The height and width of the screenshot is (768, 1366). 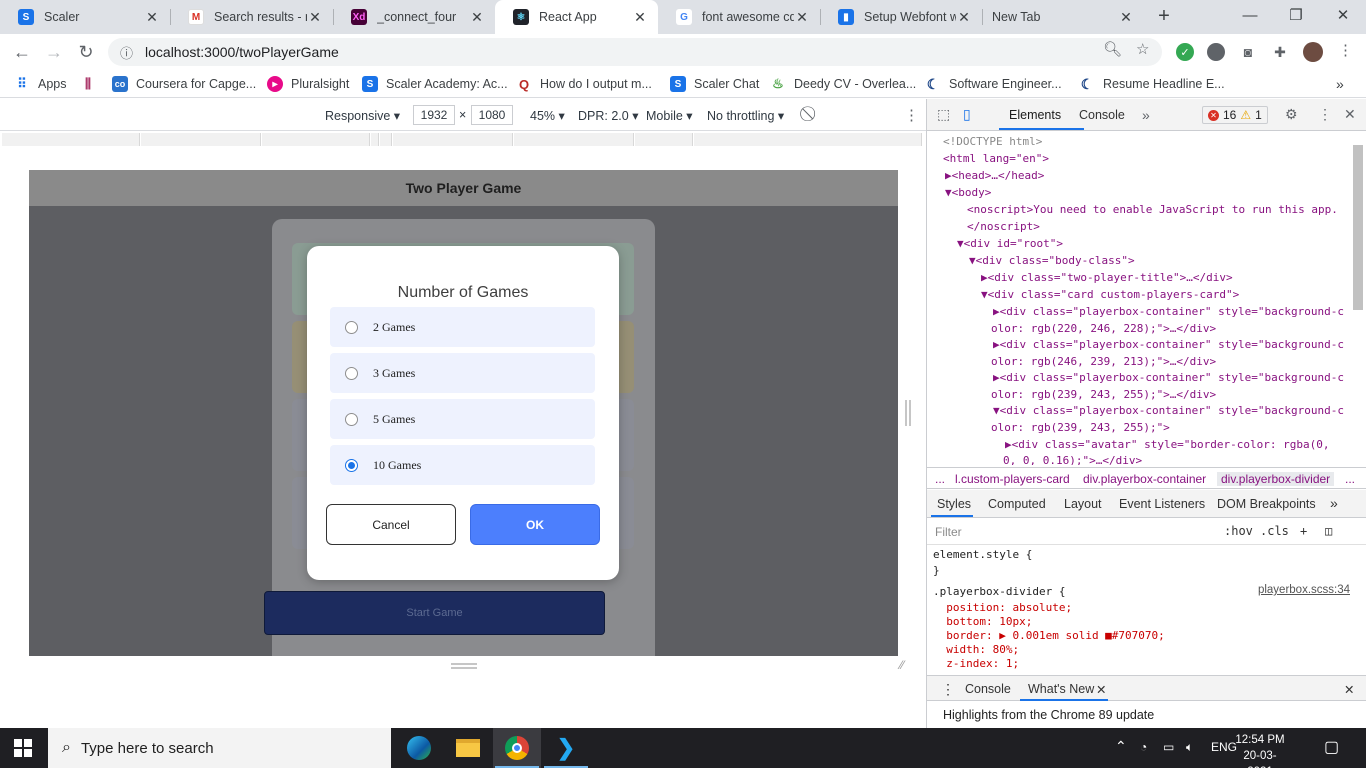 I want to click on inspect-element-icon: ⬚, so click(x=943, y=114).